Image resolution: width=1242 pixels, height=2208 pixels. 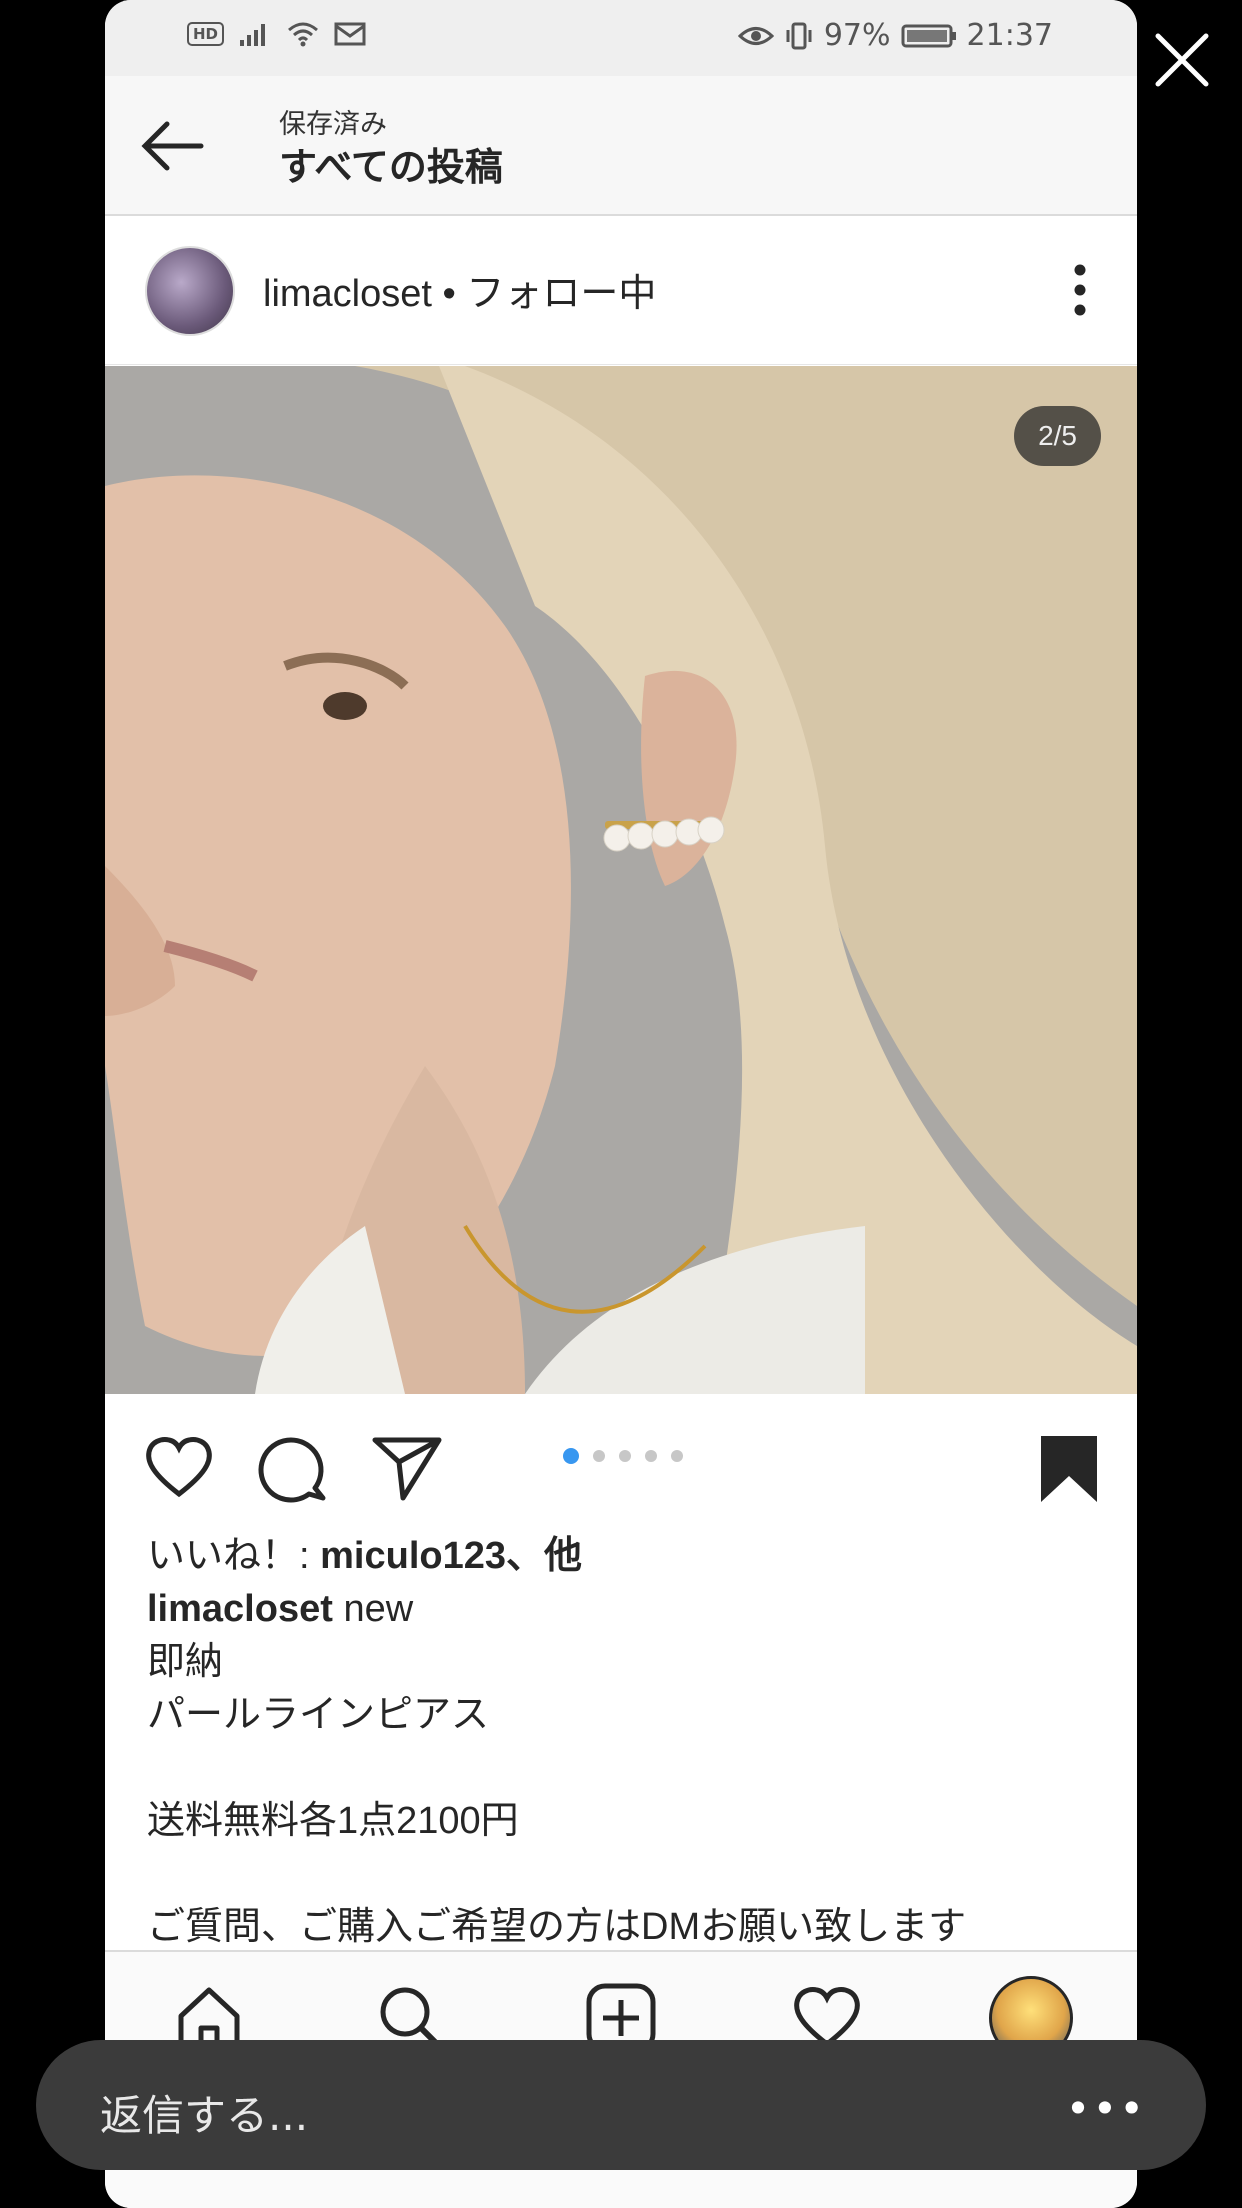 I want to click on page-title: すべての投稿, so click(x=391, y=167).